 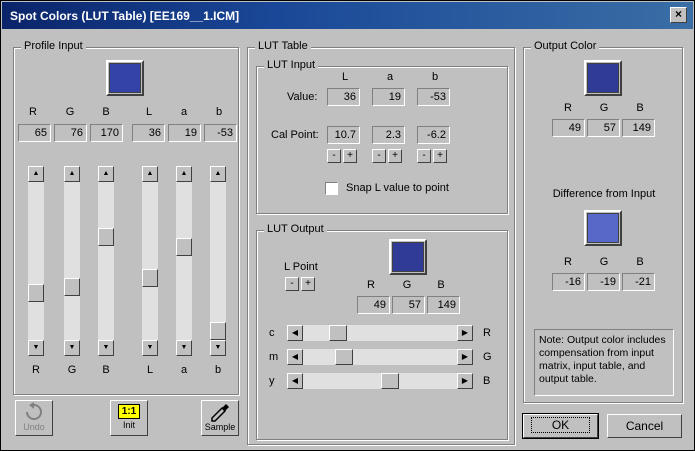 I want to click on lut-output-b-value: 149, so click(x=443, y=305).